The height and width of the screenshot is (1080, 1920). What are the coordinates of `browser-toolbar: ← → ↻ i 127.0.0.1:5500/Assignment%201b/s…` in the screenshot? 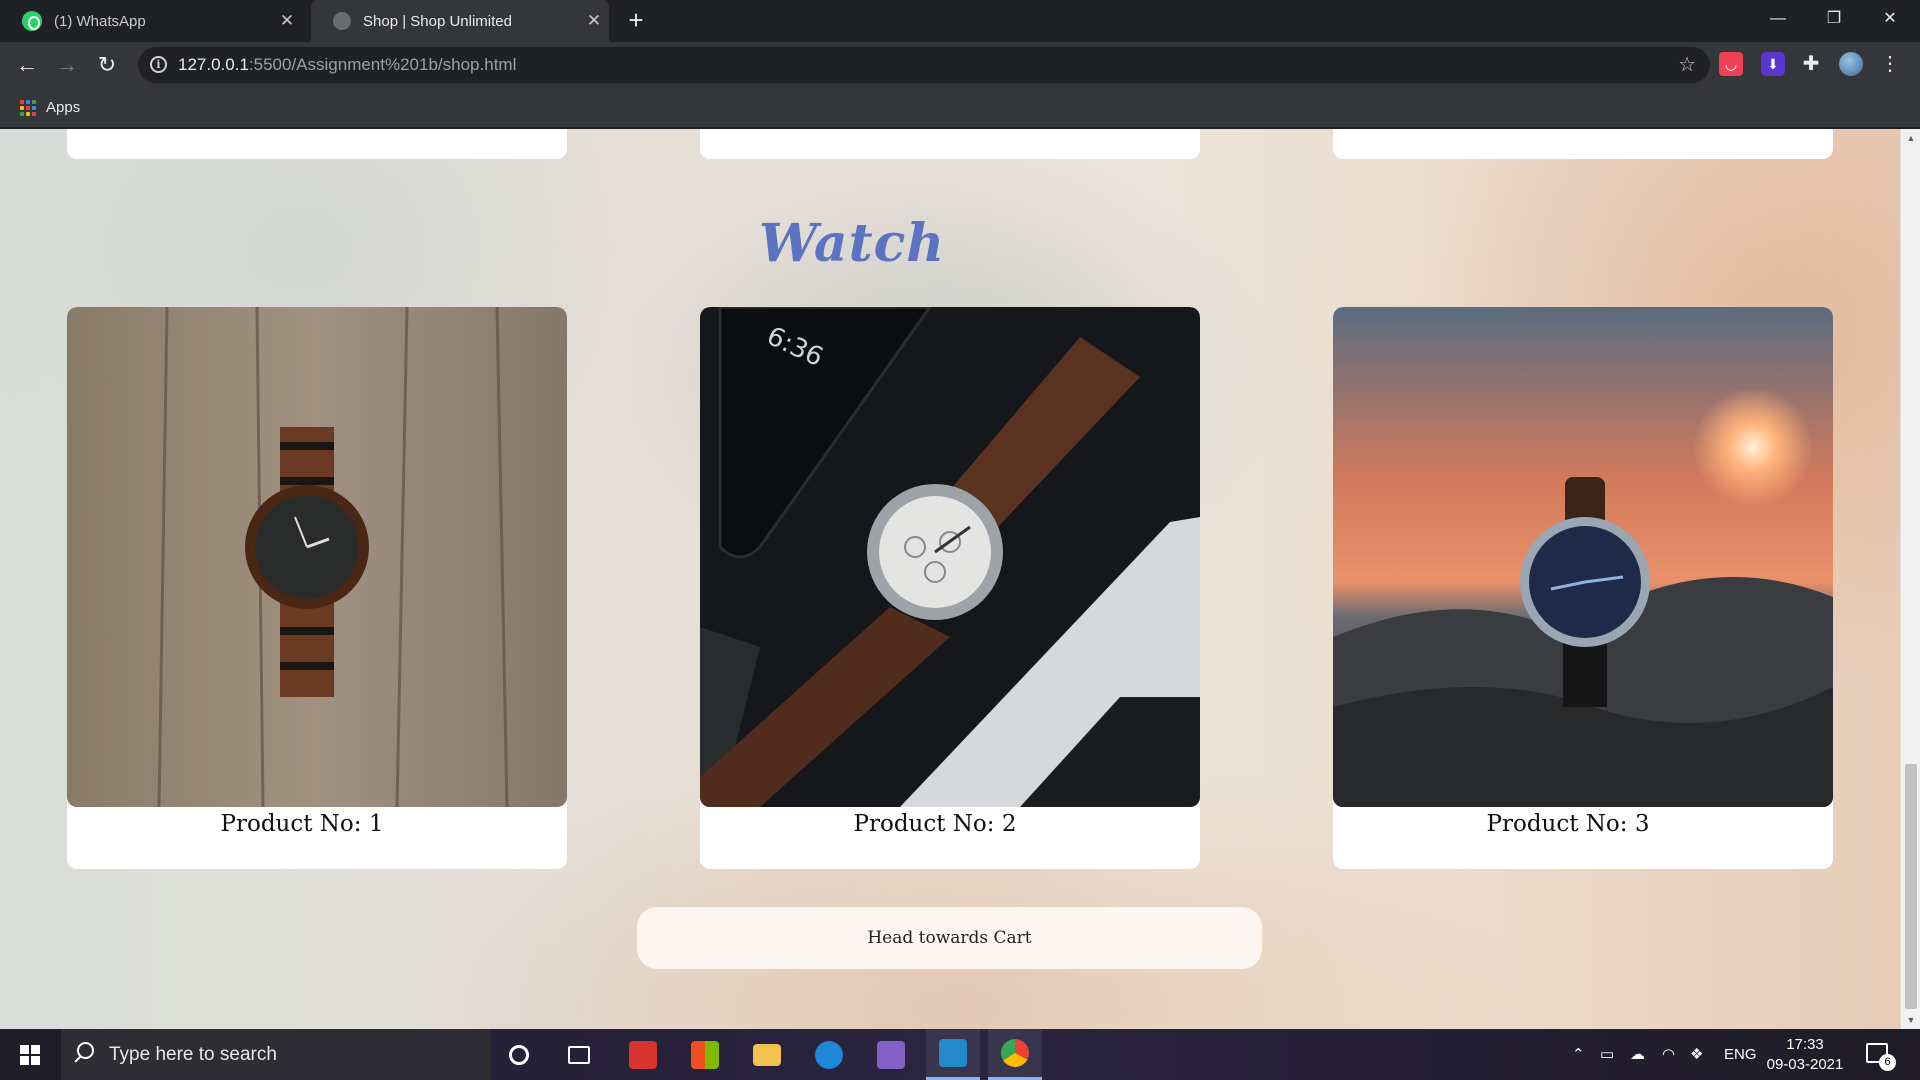 It's located at (960, 65).